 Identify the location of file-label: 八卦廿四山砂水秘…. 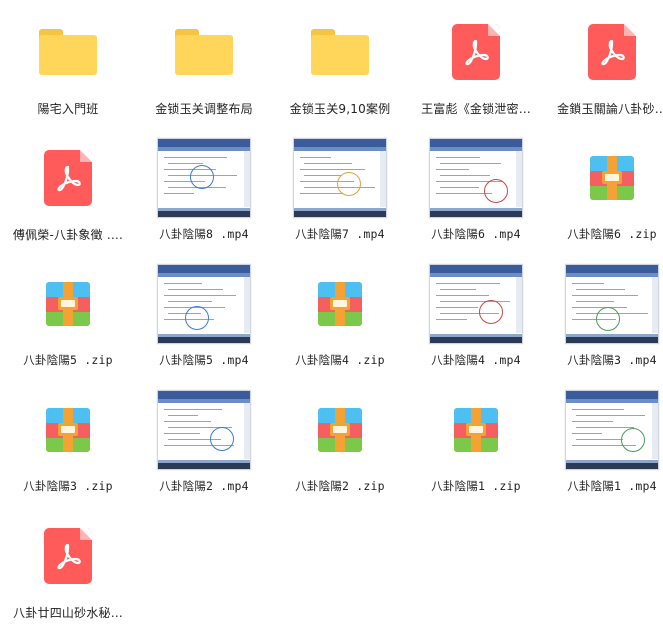
(68, 613).